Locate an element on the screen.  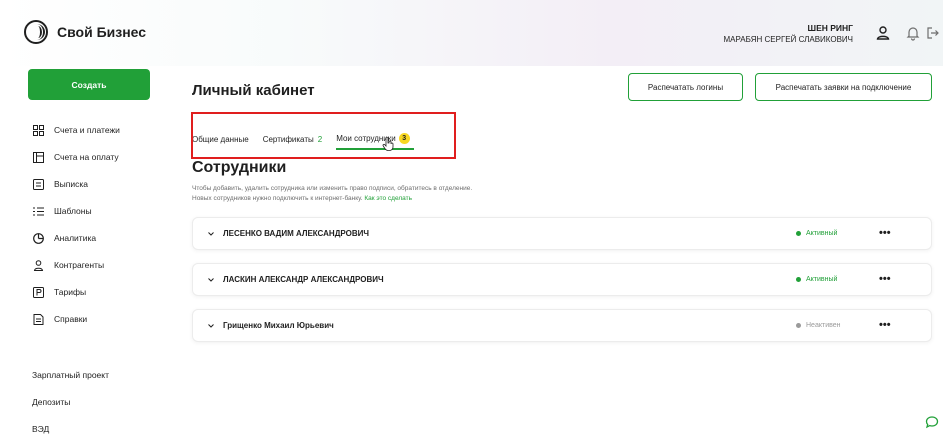
sidebar-item-salary-project: Зарплатный проект is located at coordinates (70, 375).